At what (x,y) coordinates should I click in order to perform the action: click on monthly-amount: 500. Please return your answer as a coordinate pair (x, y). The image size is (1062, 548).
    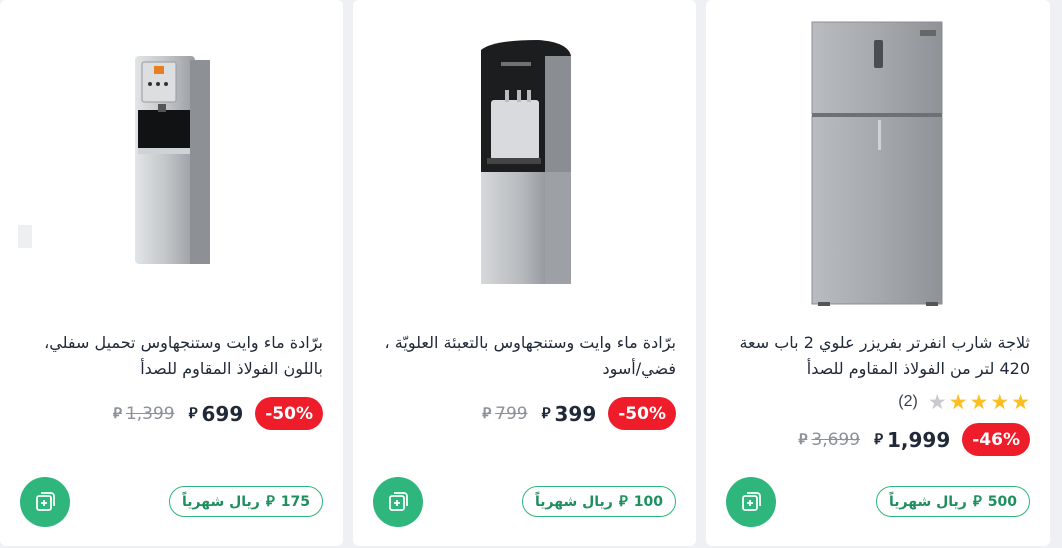
    Looking at the image, I should click on (1002, 501).